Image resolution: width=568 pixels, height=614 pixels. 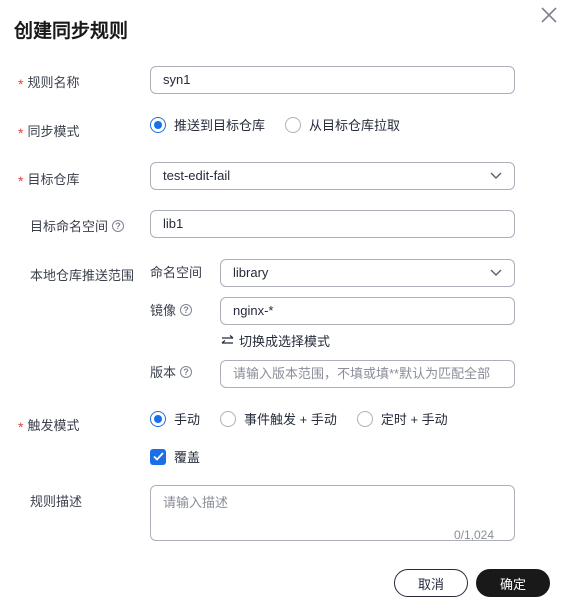 What do you see at coordinates (332, 80) in the screenshot?
I see `rule-name-input: syn1` at bounding box center [332, 80].